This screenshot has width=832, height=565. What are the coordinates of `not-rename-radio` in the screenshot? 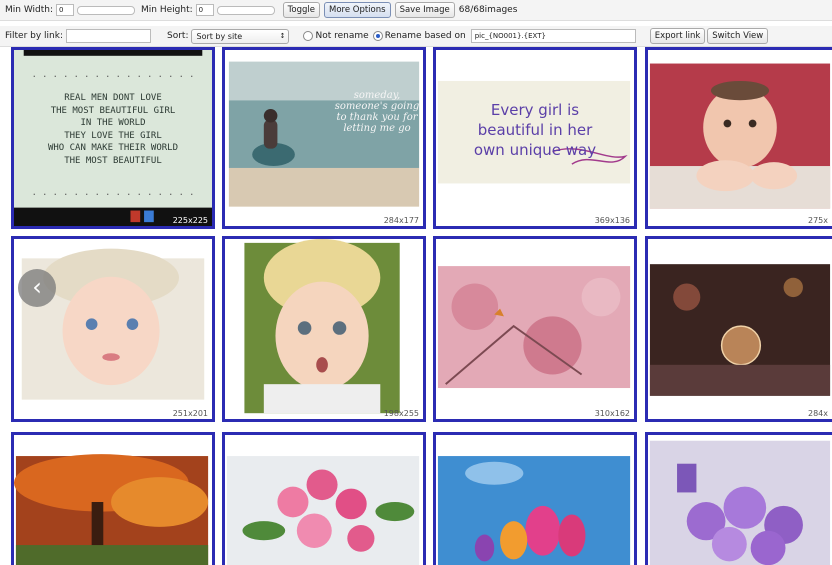 It's located at (308, 36).